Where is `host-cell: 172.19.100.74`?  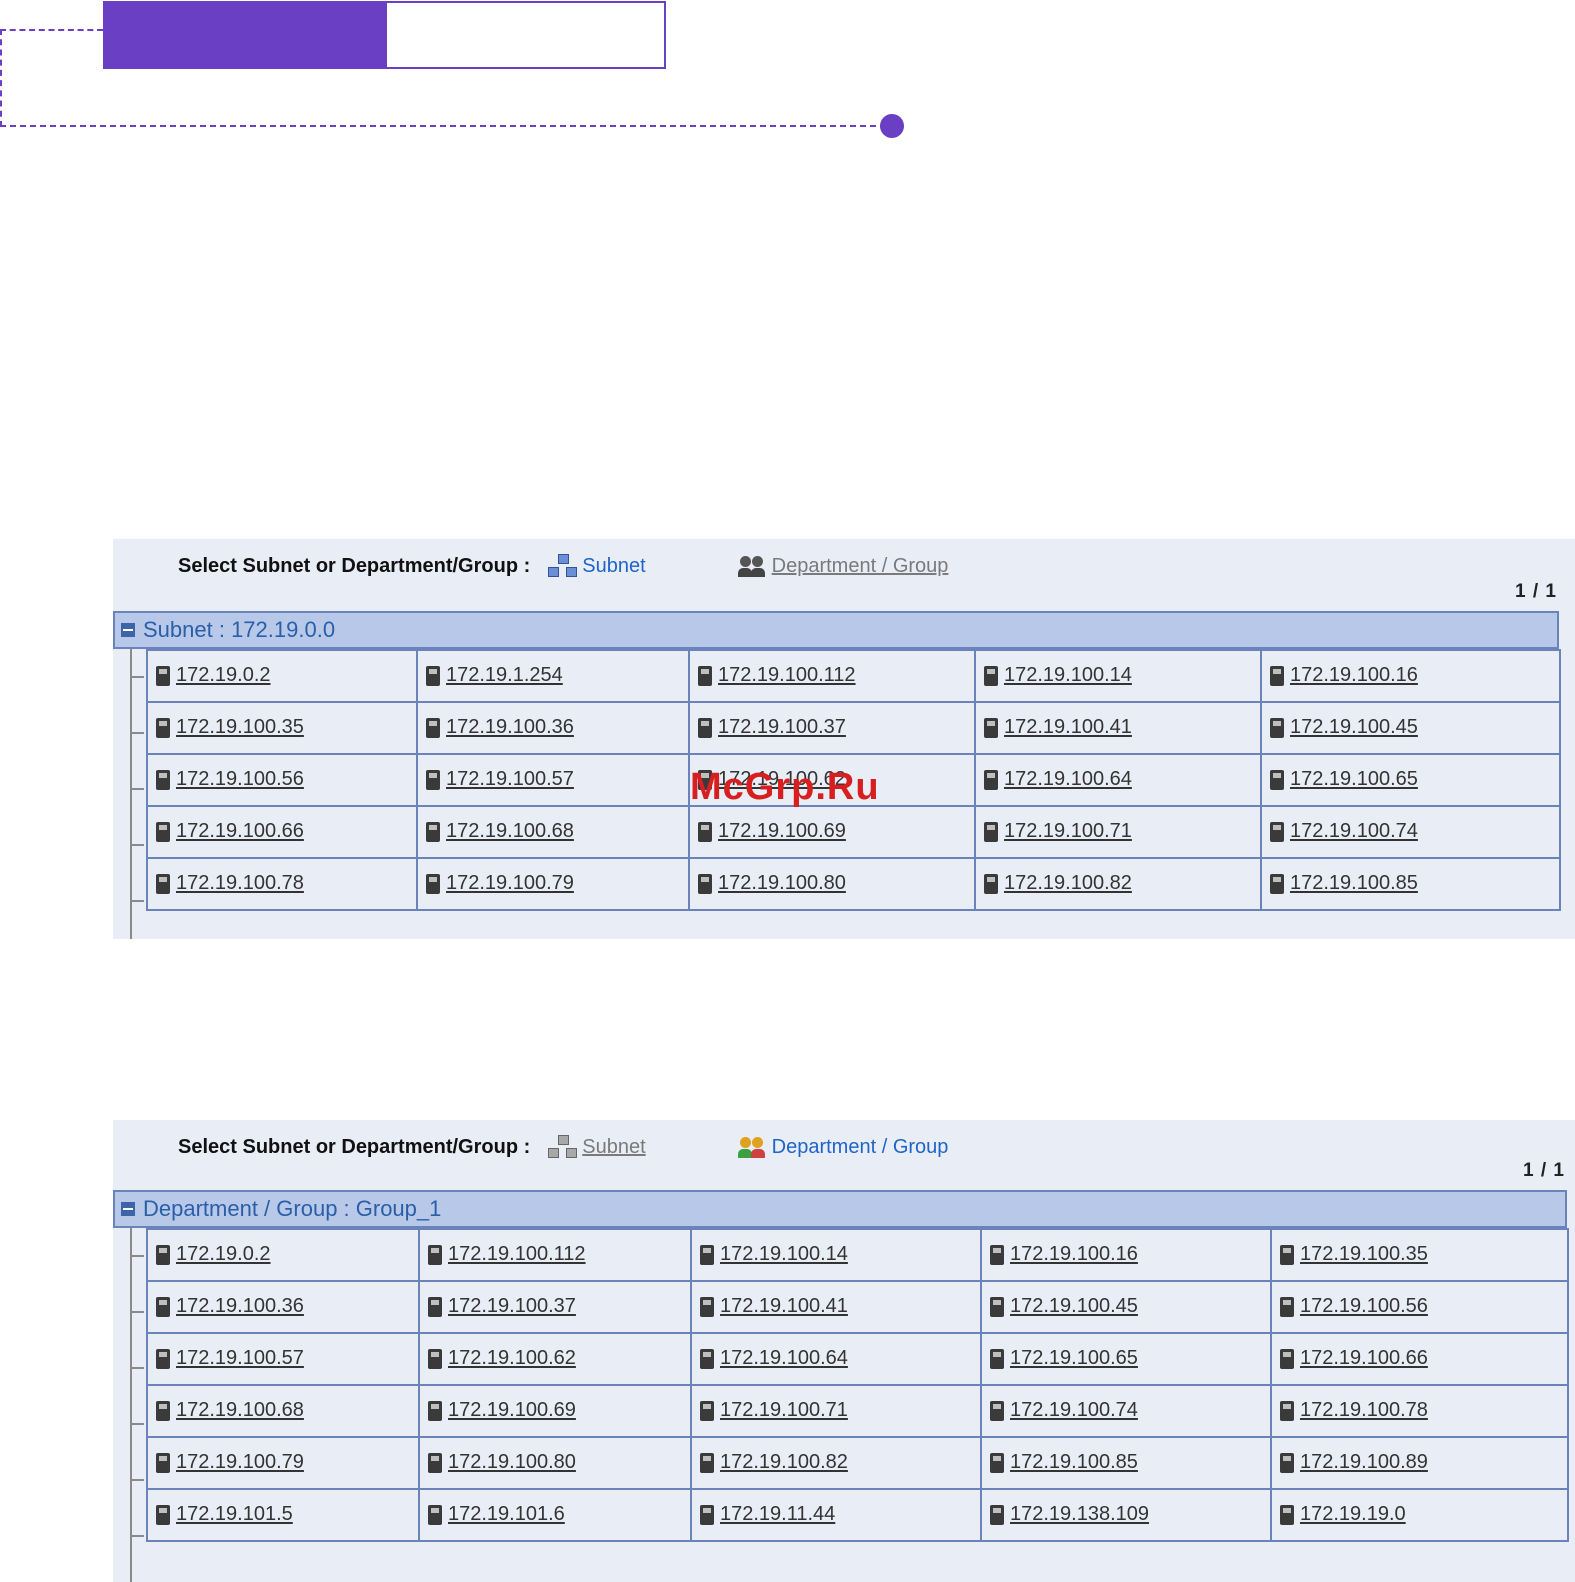 host-cell: 172.19.100.74 is located at coordinates (1126, 1411).